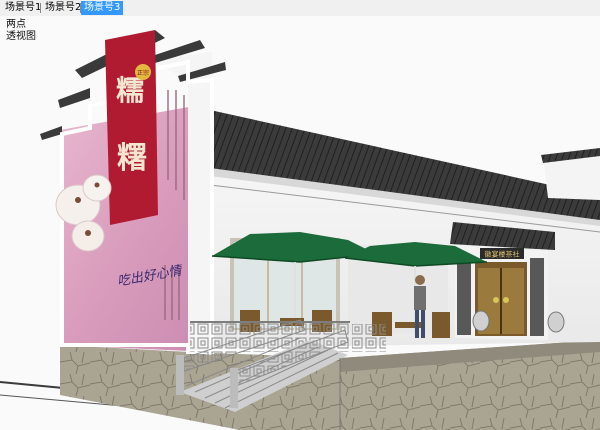 The width and height of the screenshot is (600, 430). I want to click on camera-mode-label: 两点, so click(16, 24).